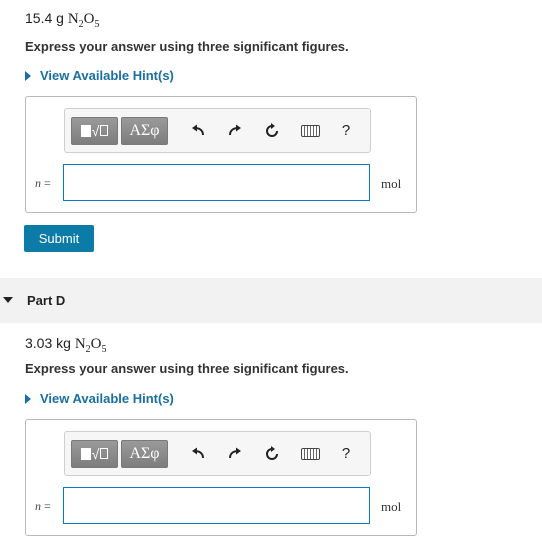 The image size is (542, 544). What do you see at coordinates (46, 300) in the screenshot?
I see `part-title: Part D` at bounding box center [46, 300].